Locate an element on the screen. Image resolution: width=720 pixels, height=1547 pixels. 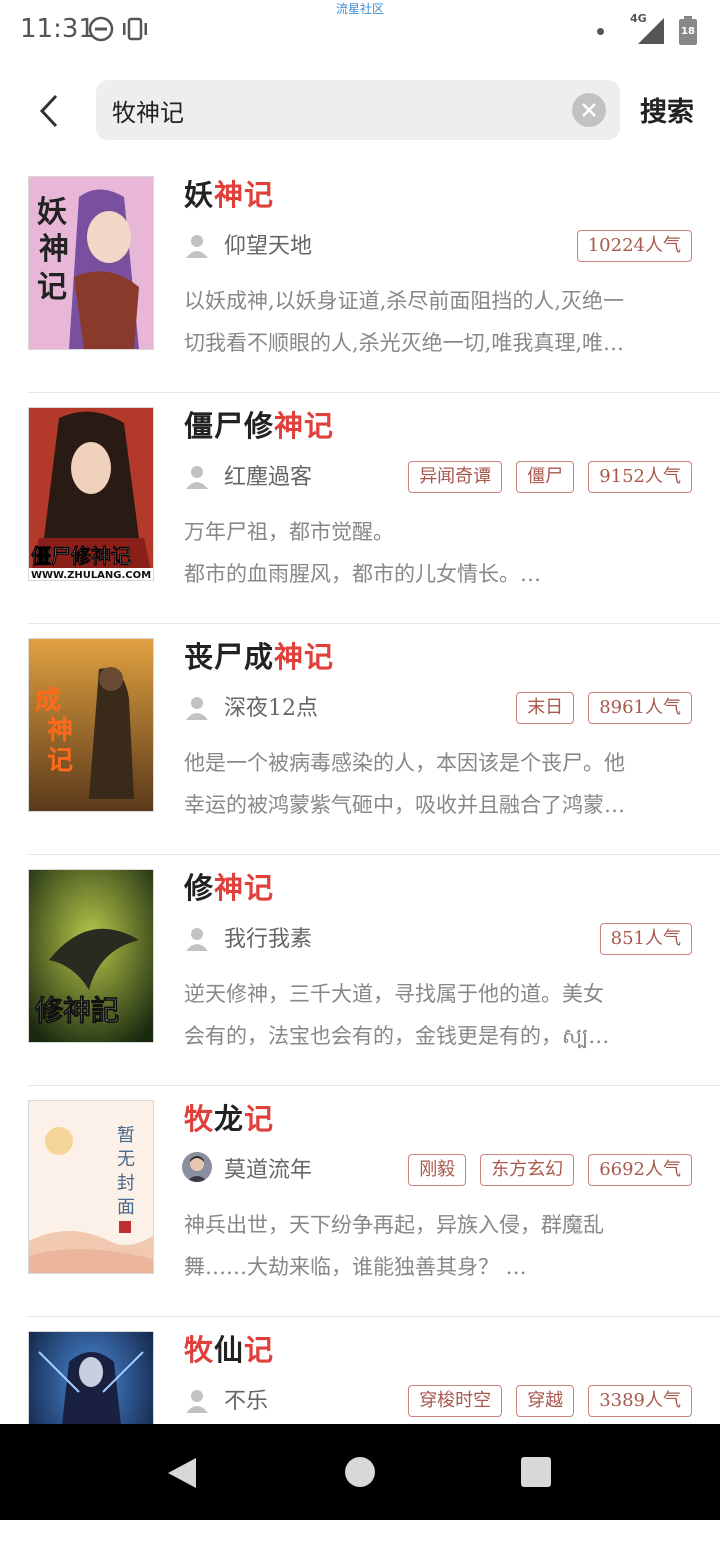
tag-list: 刚毅 东方玄幻 6692人气 is located at coordinates (550, 1170).